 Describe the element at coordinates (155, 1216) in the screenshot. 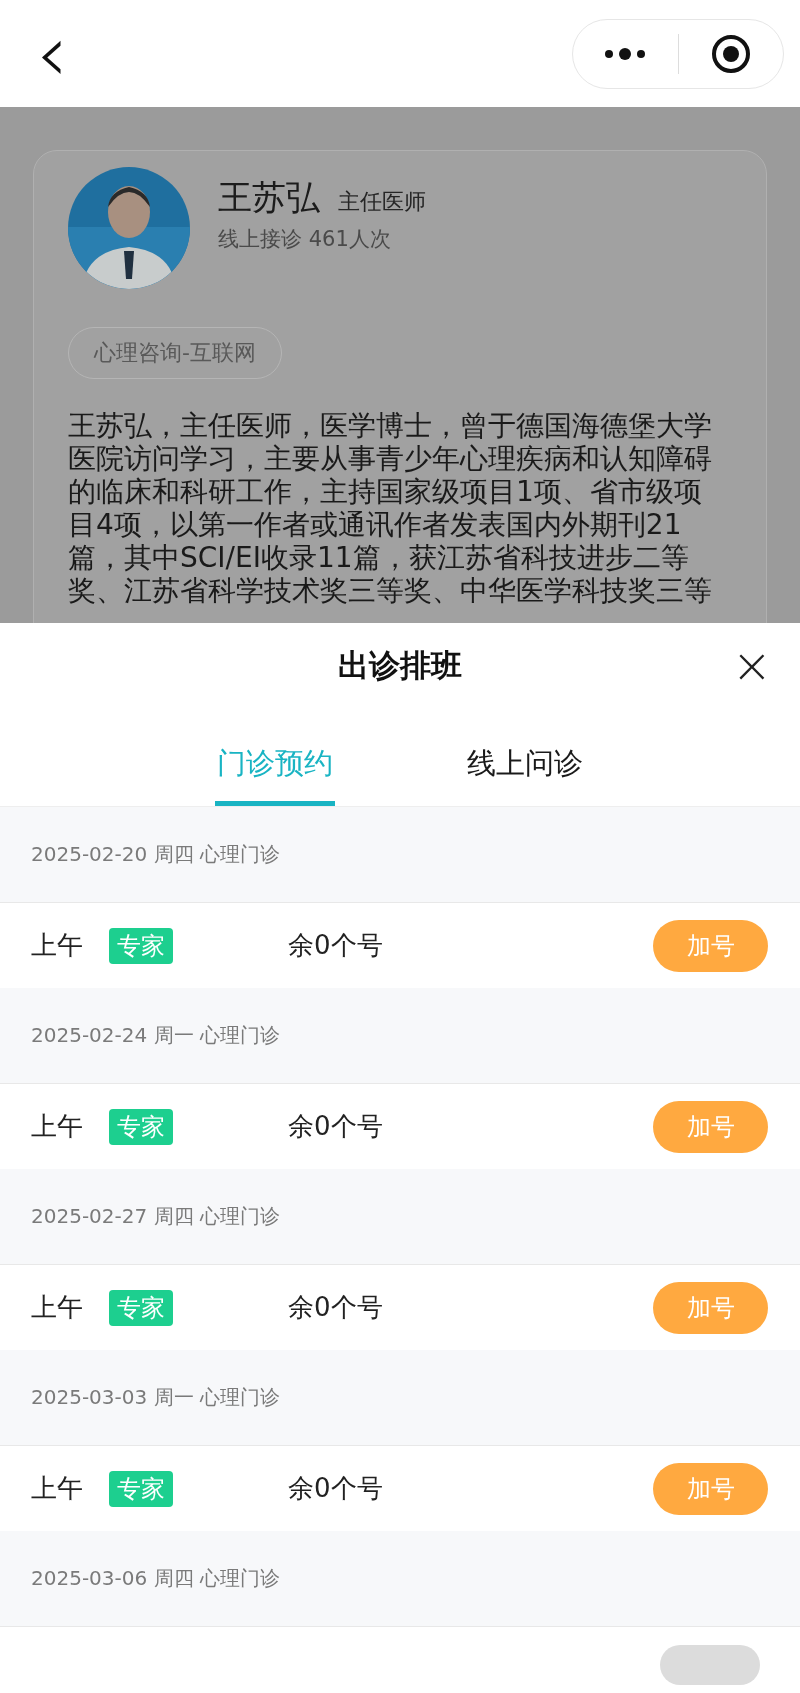

I see `schedule-date: 2025-02-27 周四 心理门诊` at that location.